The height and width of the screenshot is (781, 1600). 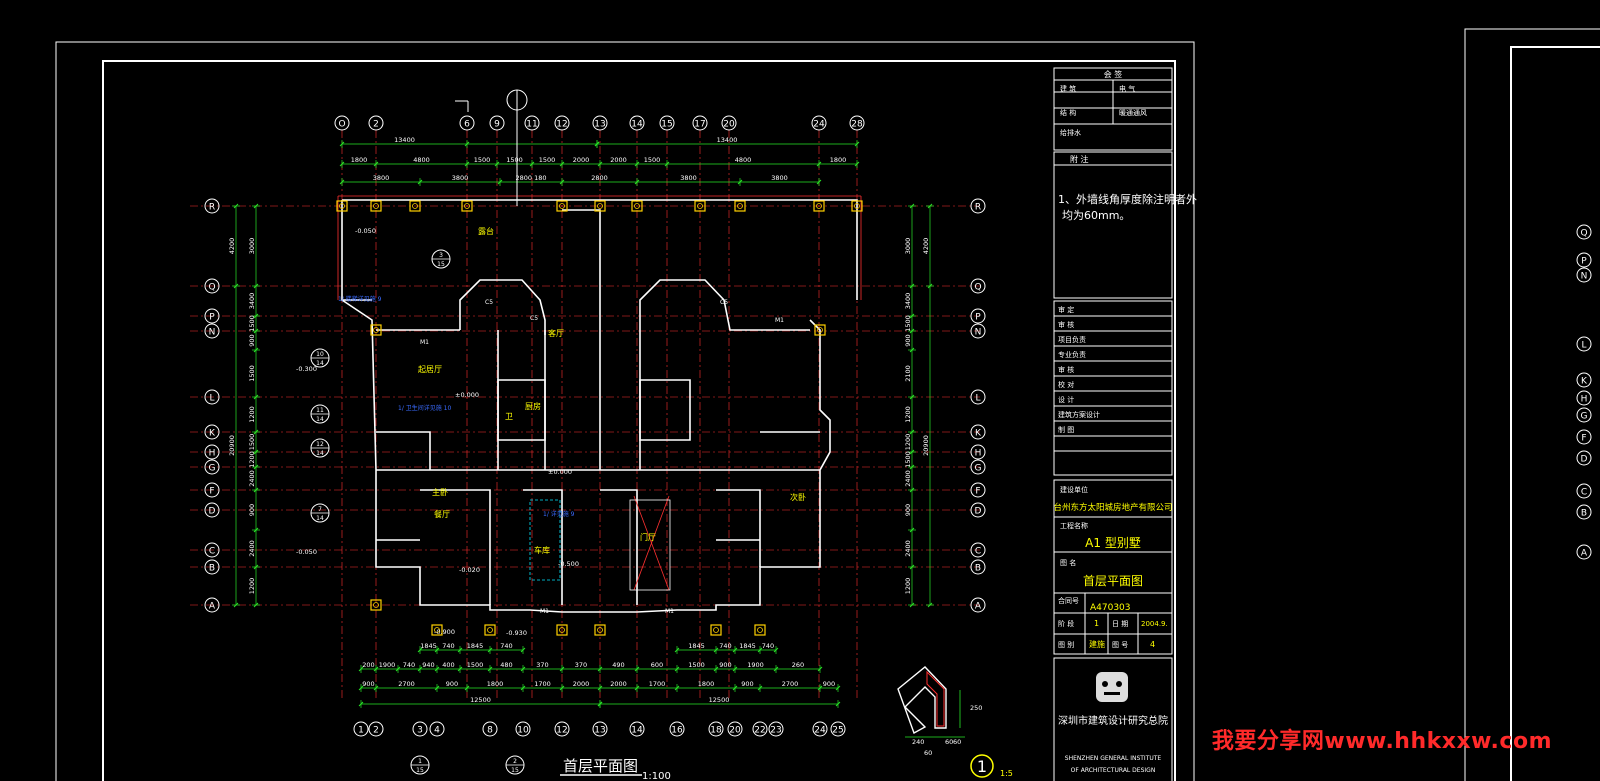 What do you see at coordinates (1074, 525) in the screenshot?
I see `project-label: 工程名称` at bounding box center [1074, 525].